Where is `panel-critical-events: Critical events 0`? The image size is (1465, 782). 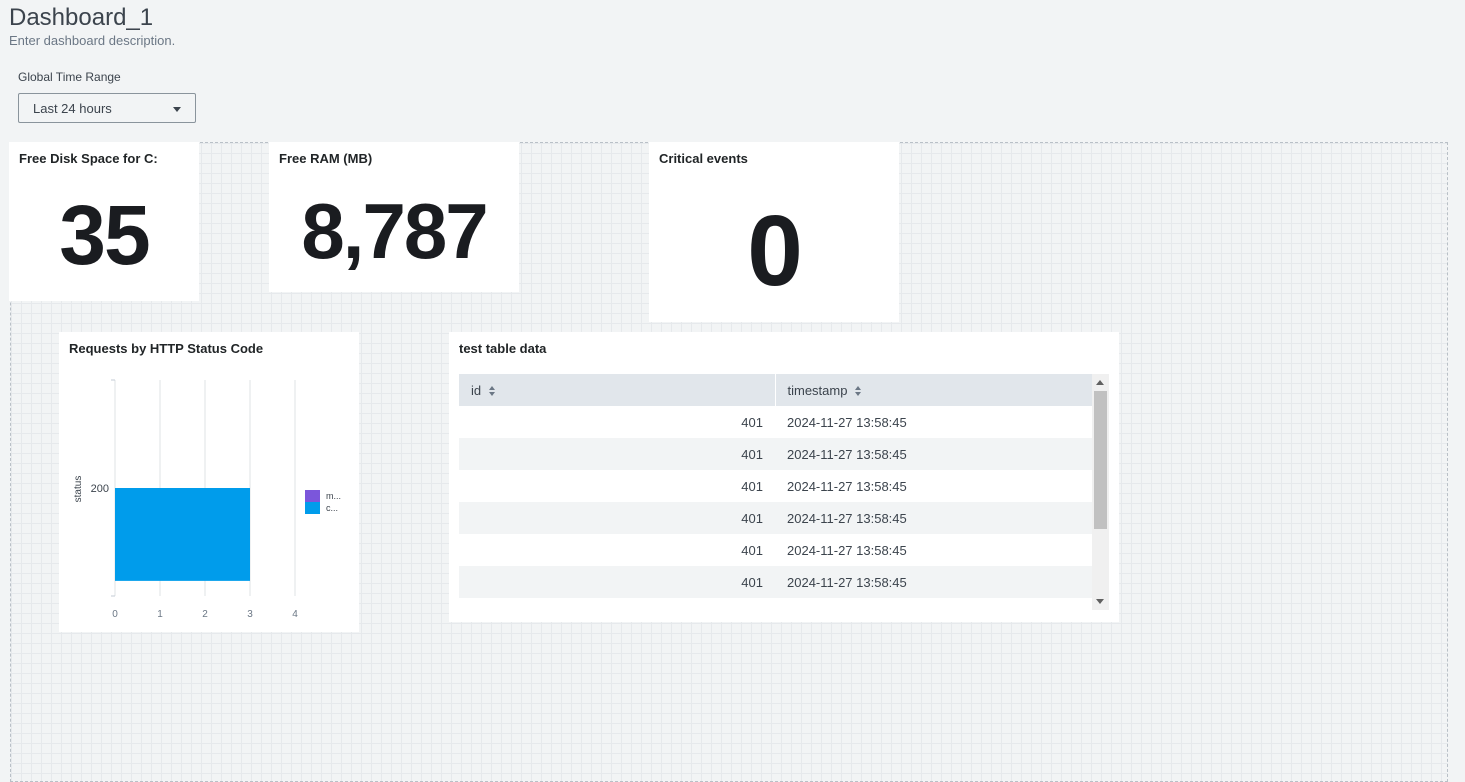 panel-critical-events: Critical events 0 is located at coordinates (774, 232).